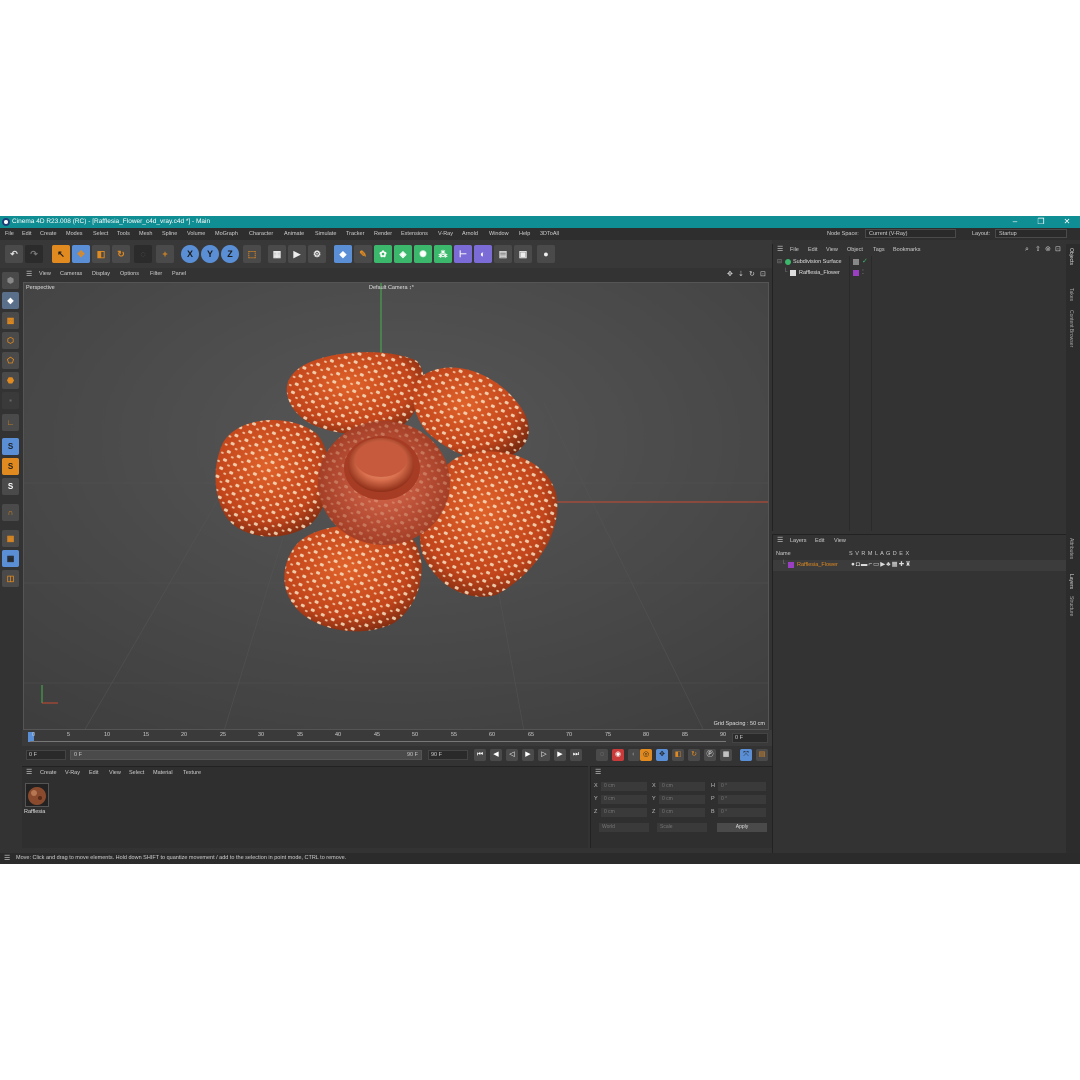  I want to click on menu-file: File, so click(9, 234).